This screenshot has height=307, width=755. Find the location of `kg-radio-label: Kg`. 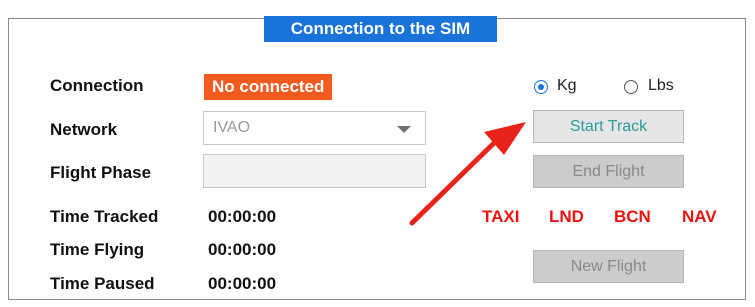

kg-radio-label: Kg is located at coordinates (567, 86).